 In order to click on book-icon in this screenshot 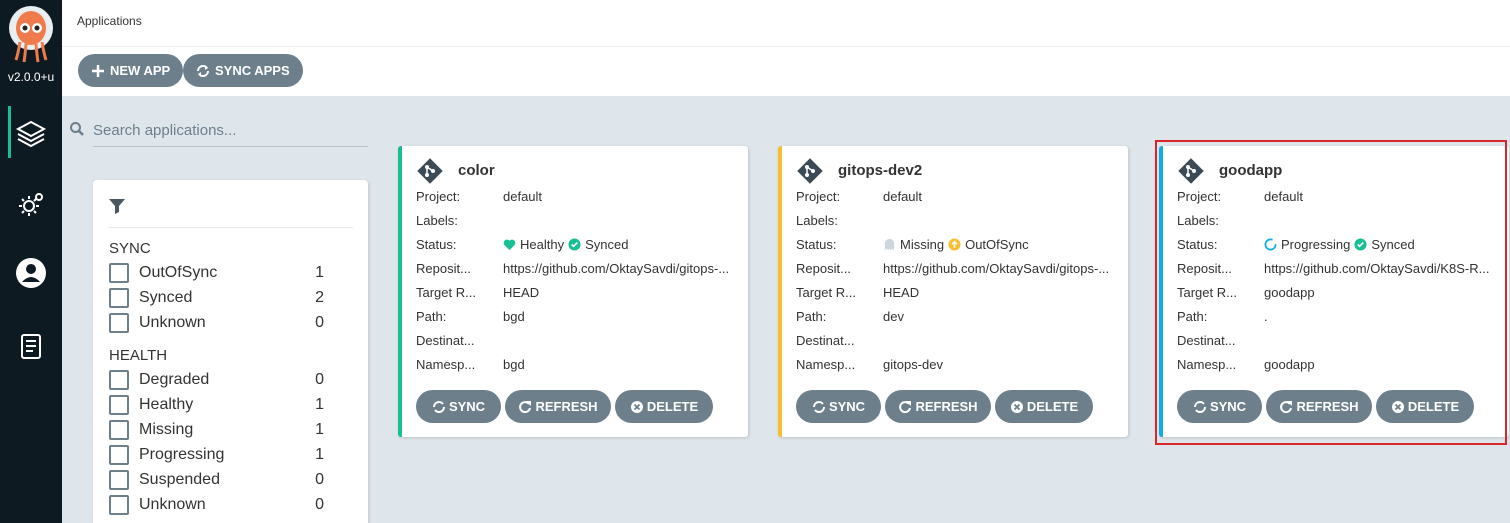, I will do `click(31, 346)`.